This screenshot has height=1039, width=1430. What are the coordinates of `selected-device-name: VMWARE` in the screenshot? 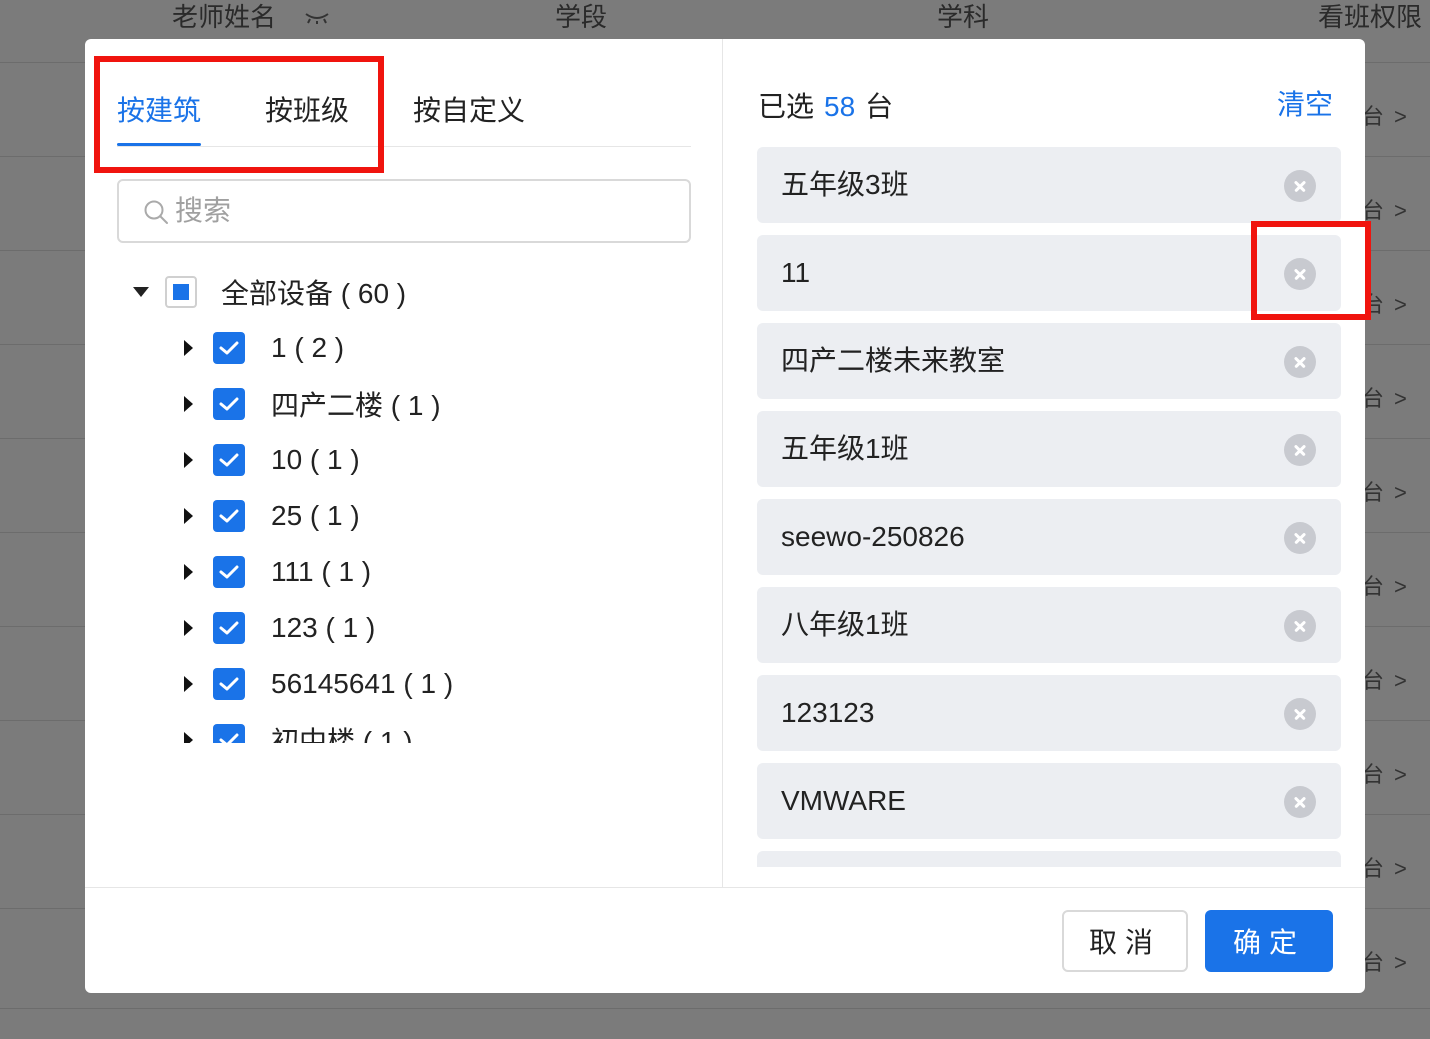 It's located at (843, 800).